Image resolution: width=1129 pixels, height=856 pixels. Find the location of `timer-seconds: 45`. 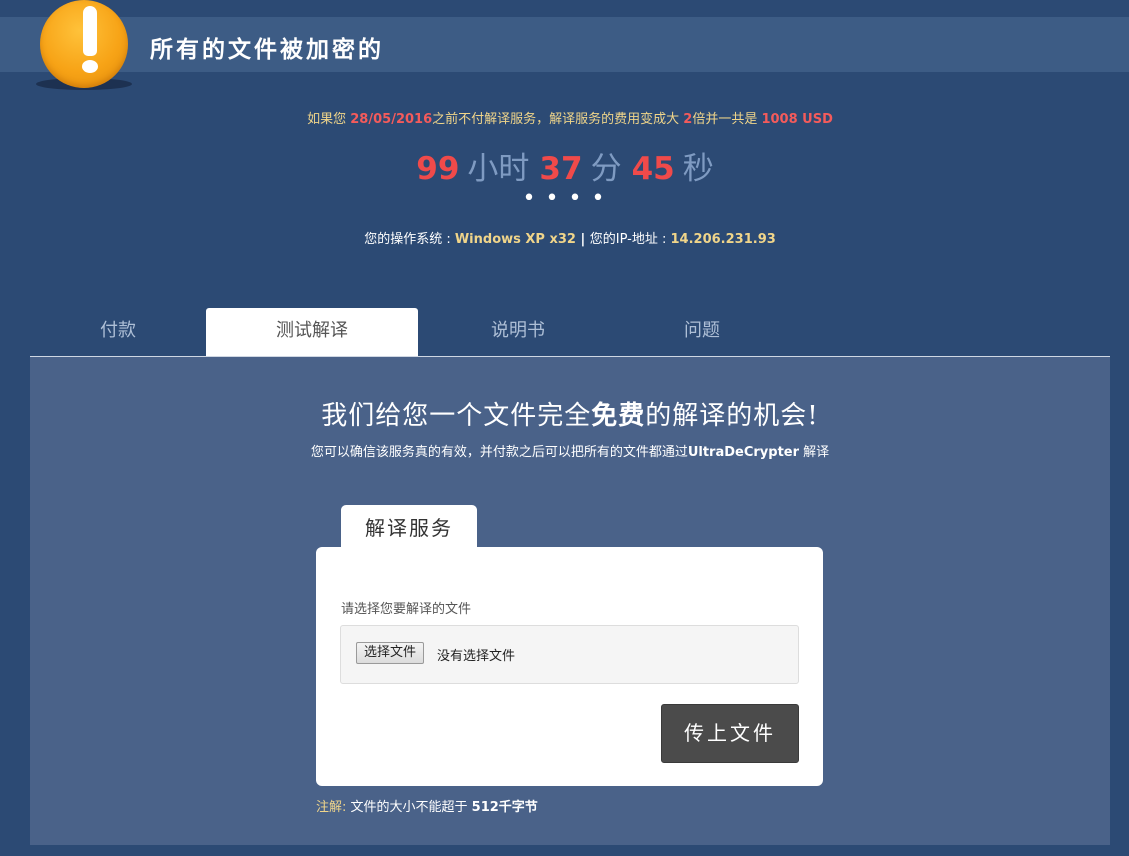

timer-seconds: 45 is located at coordinates (653, 169).